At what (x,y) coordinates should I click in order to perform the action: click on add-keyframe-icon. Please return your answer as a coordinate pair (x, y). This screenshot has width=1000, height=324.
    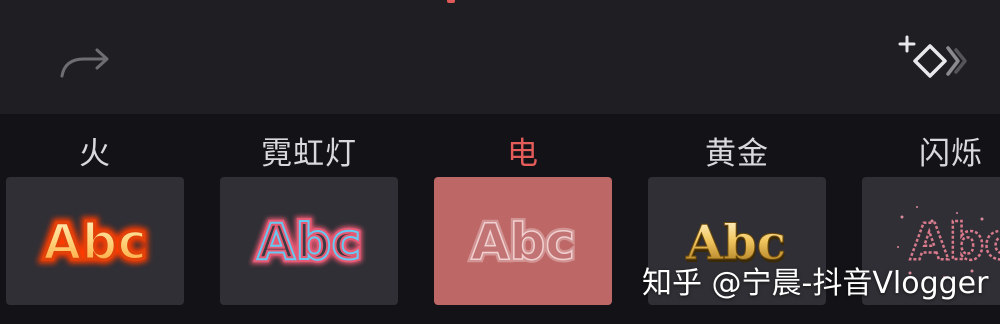
    Looking at the image, I should click on (932, 56).